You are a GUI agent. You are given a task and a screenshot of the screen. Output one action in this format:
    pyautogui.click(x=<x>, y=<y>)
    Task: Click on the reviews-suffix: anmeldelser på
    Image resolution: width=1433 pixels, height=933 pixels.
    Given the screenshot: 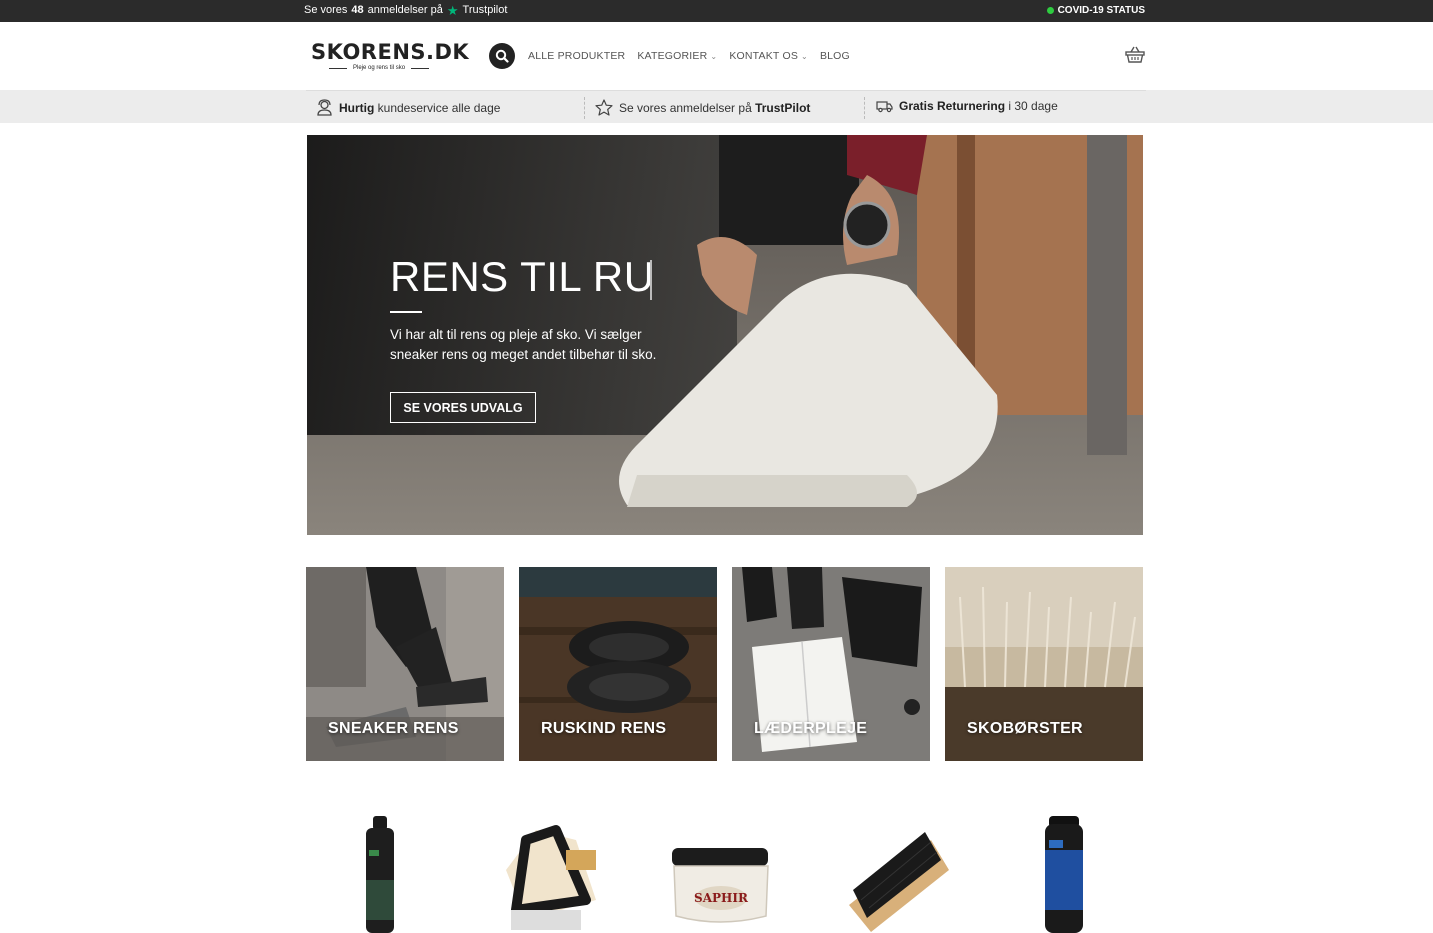 What is the action you would take?
    pyautogui.click(x=405, y=10)
    